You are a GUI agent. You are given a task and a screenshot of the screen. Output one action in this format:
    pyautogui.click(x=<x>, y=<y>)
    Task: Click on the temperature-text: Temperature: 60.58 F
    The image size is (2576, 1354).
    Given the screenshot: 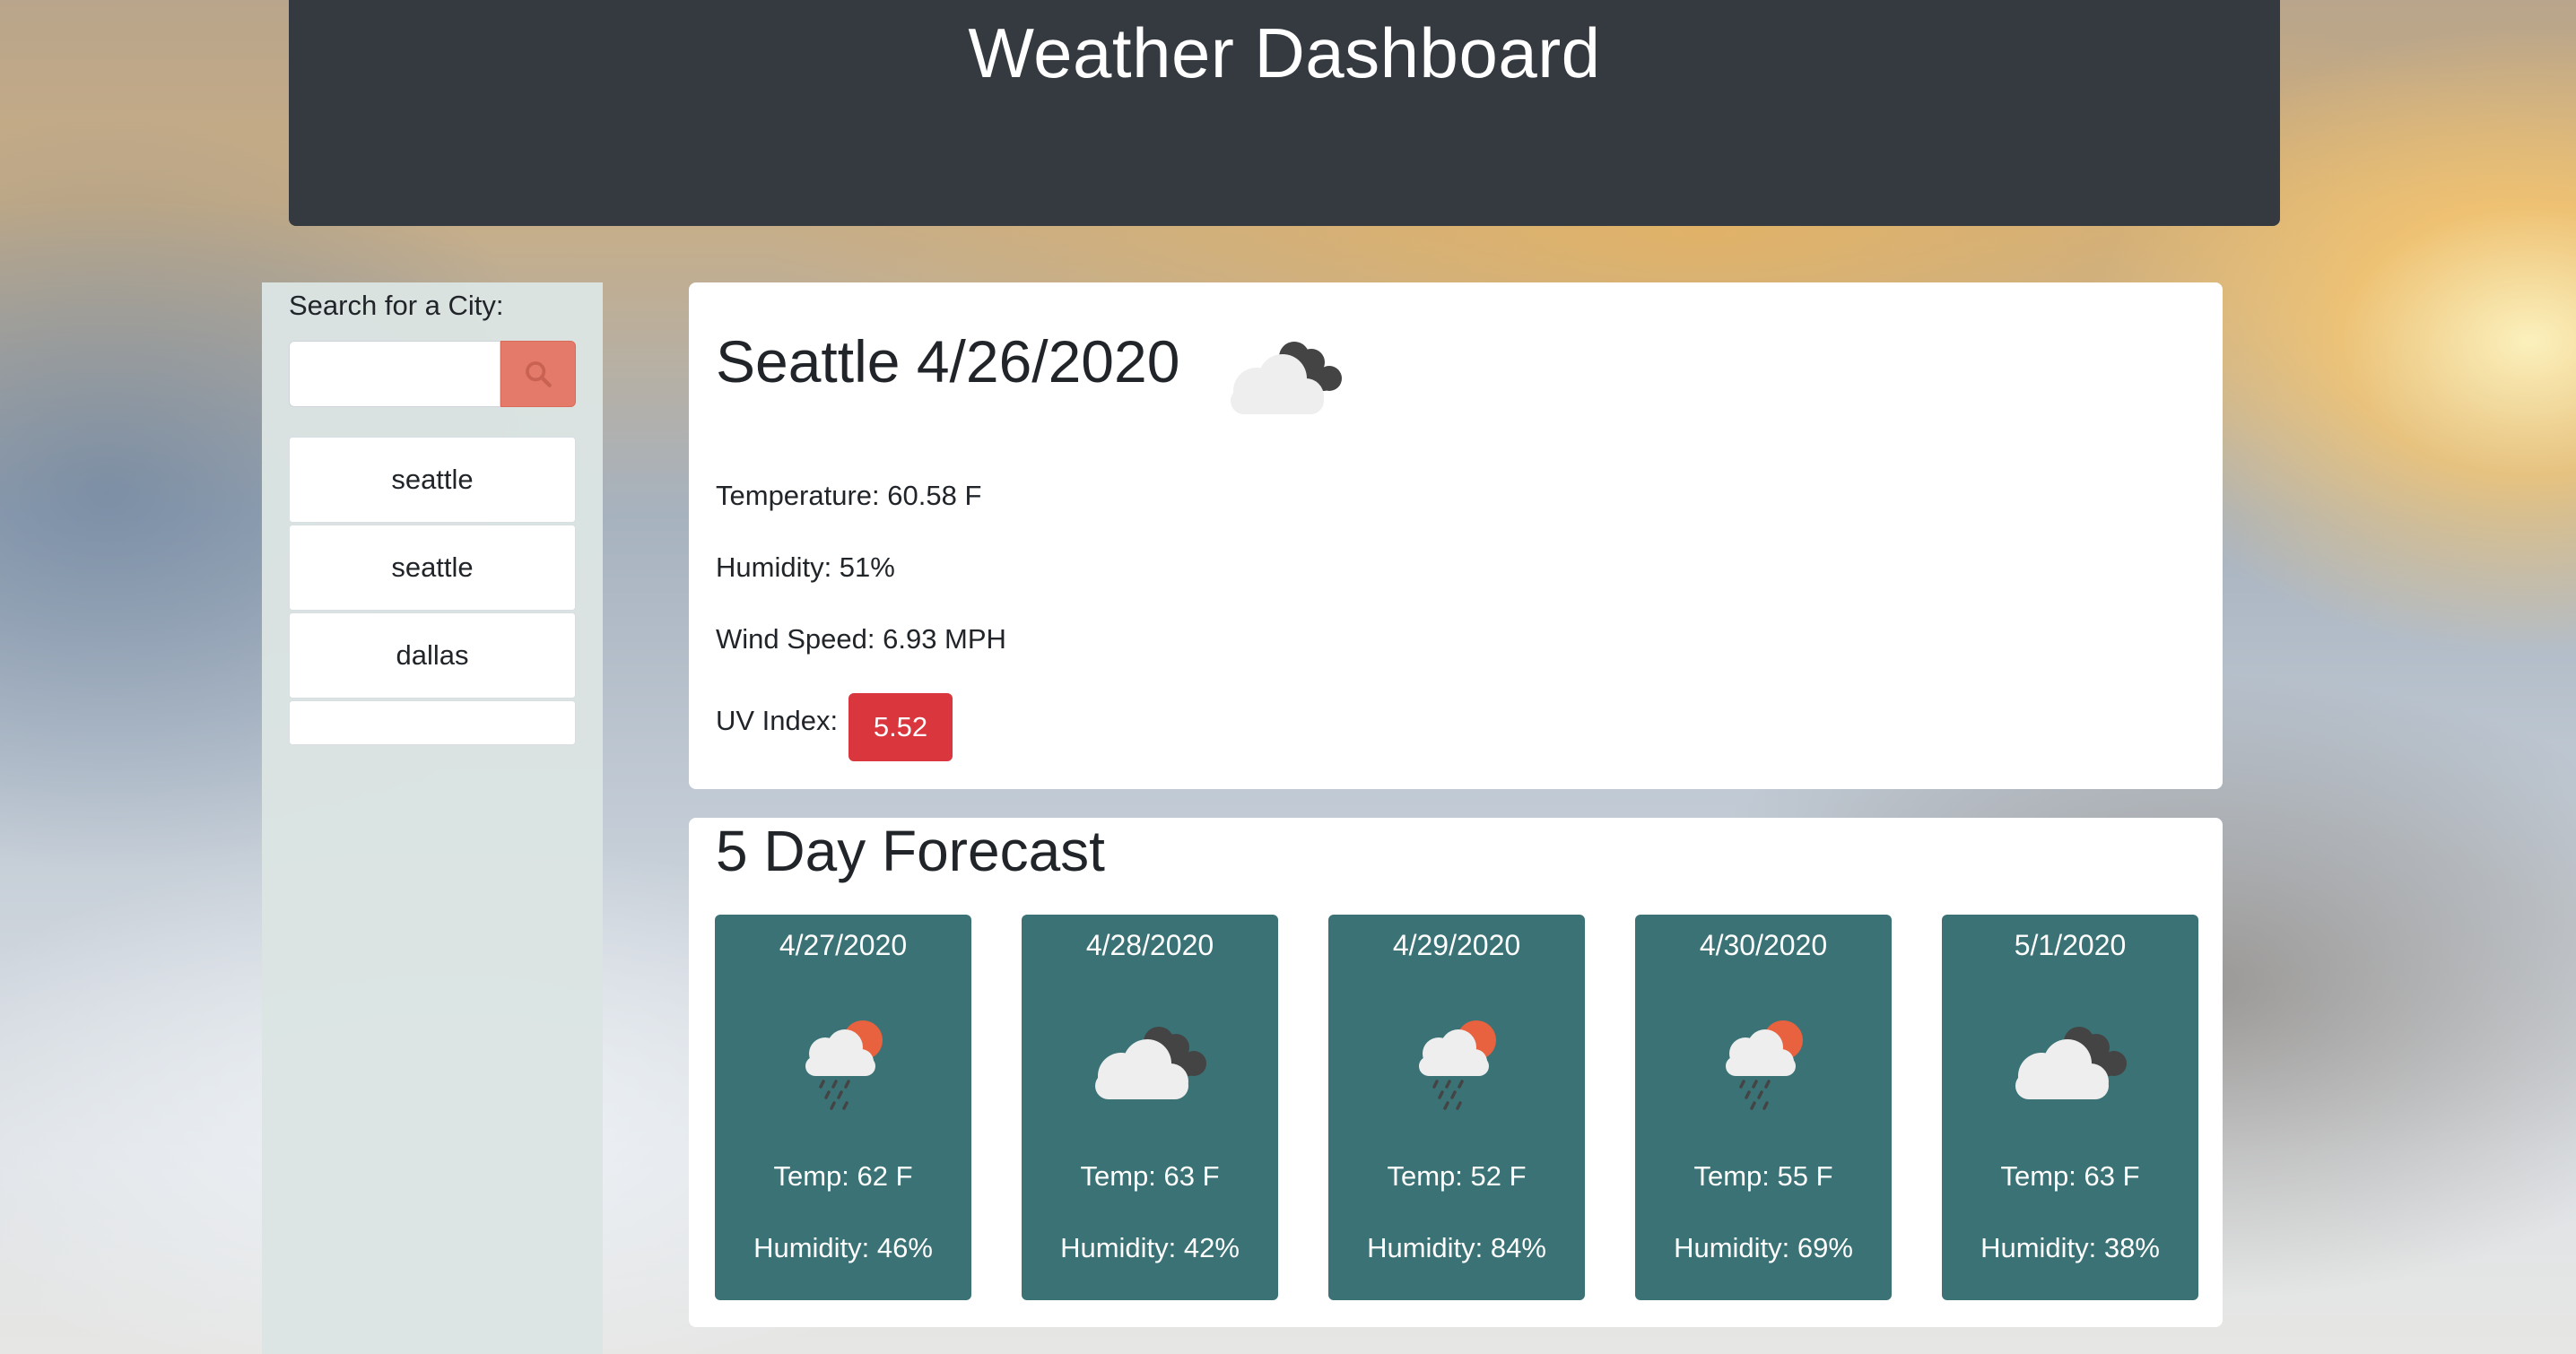 What is the action you would take?
    pyautogui.click(x=849, y=495)
    